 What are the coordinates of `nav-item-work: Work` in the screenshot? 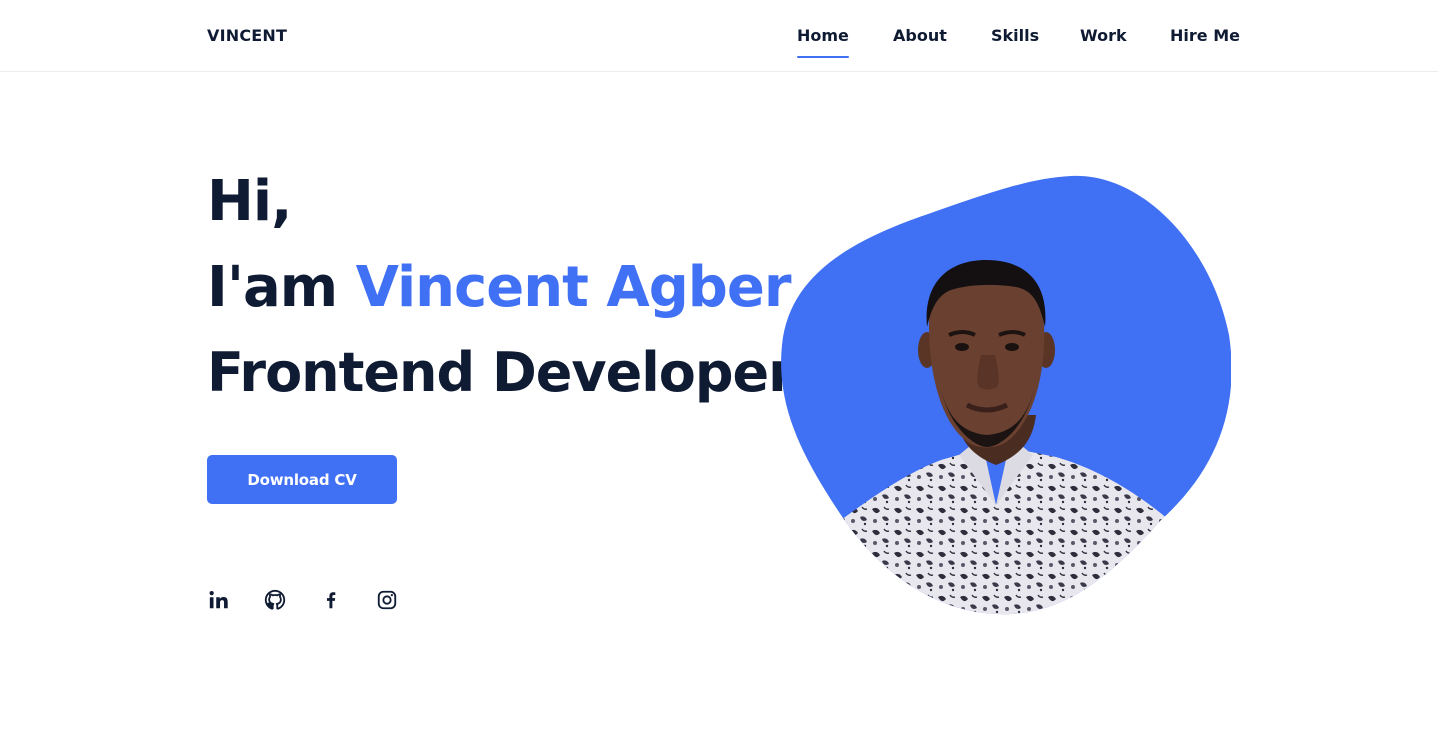 It's located at (1103, 36).